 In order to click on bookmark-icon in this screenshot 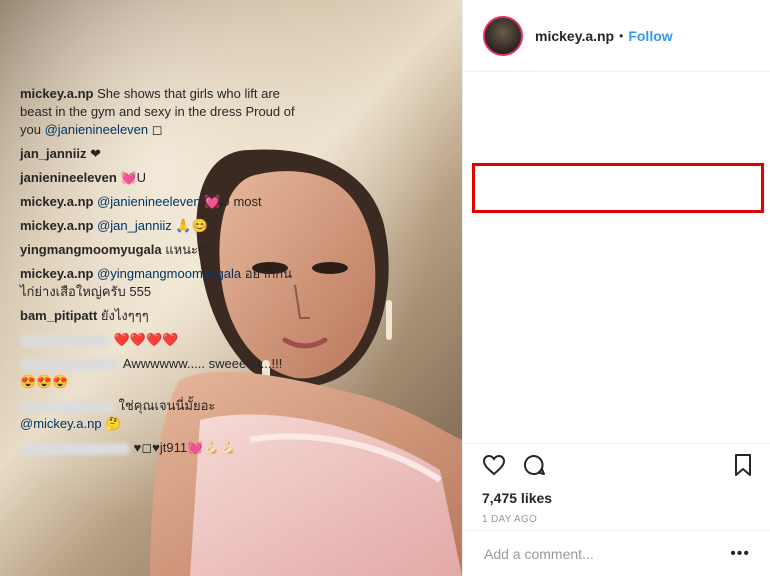, I will do `click(743, 467)`.